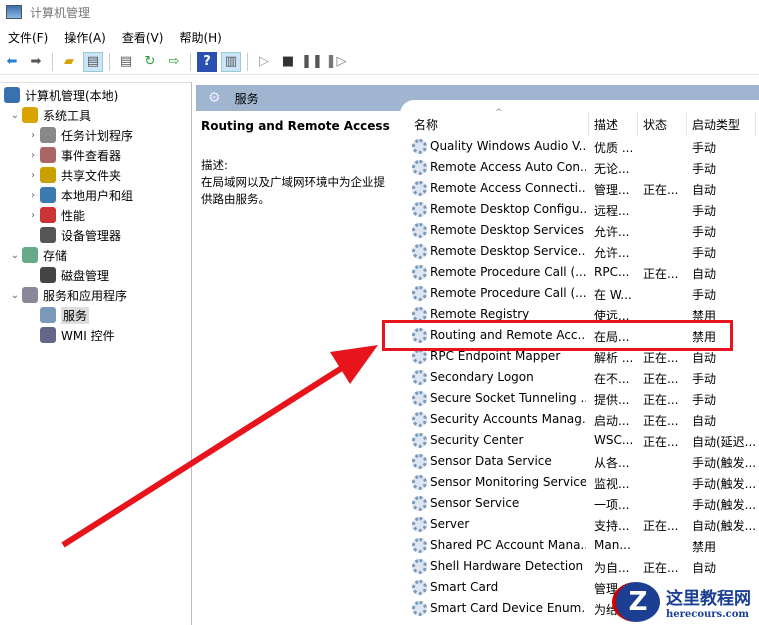 This screenshot has height=625, width=759. What do you see at coordinates (708, 599) in the screenshot?
I see `watermark-title: 这里教程网` at bounding box center [708, 599].